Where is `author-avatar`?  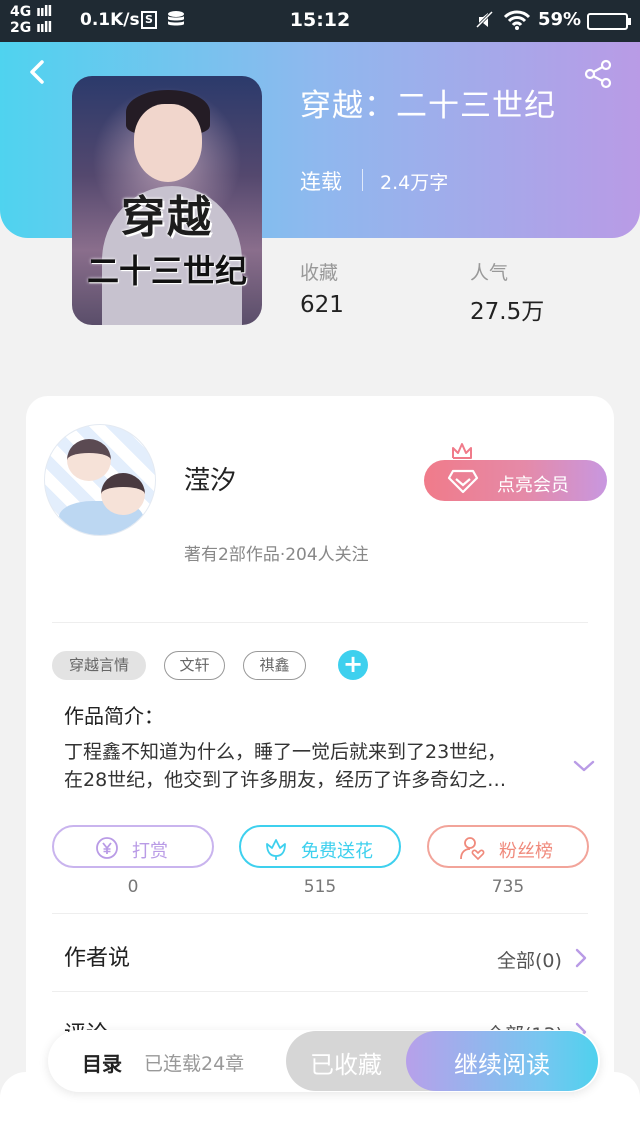
author-avatar is located at coordinates (100, 480).